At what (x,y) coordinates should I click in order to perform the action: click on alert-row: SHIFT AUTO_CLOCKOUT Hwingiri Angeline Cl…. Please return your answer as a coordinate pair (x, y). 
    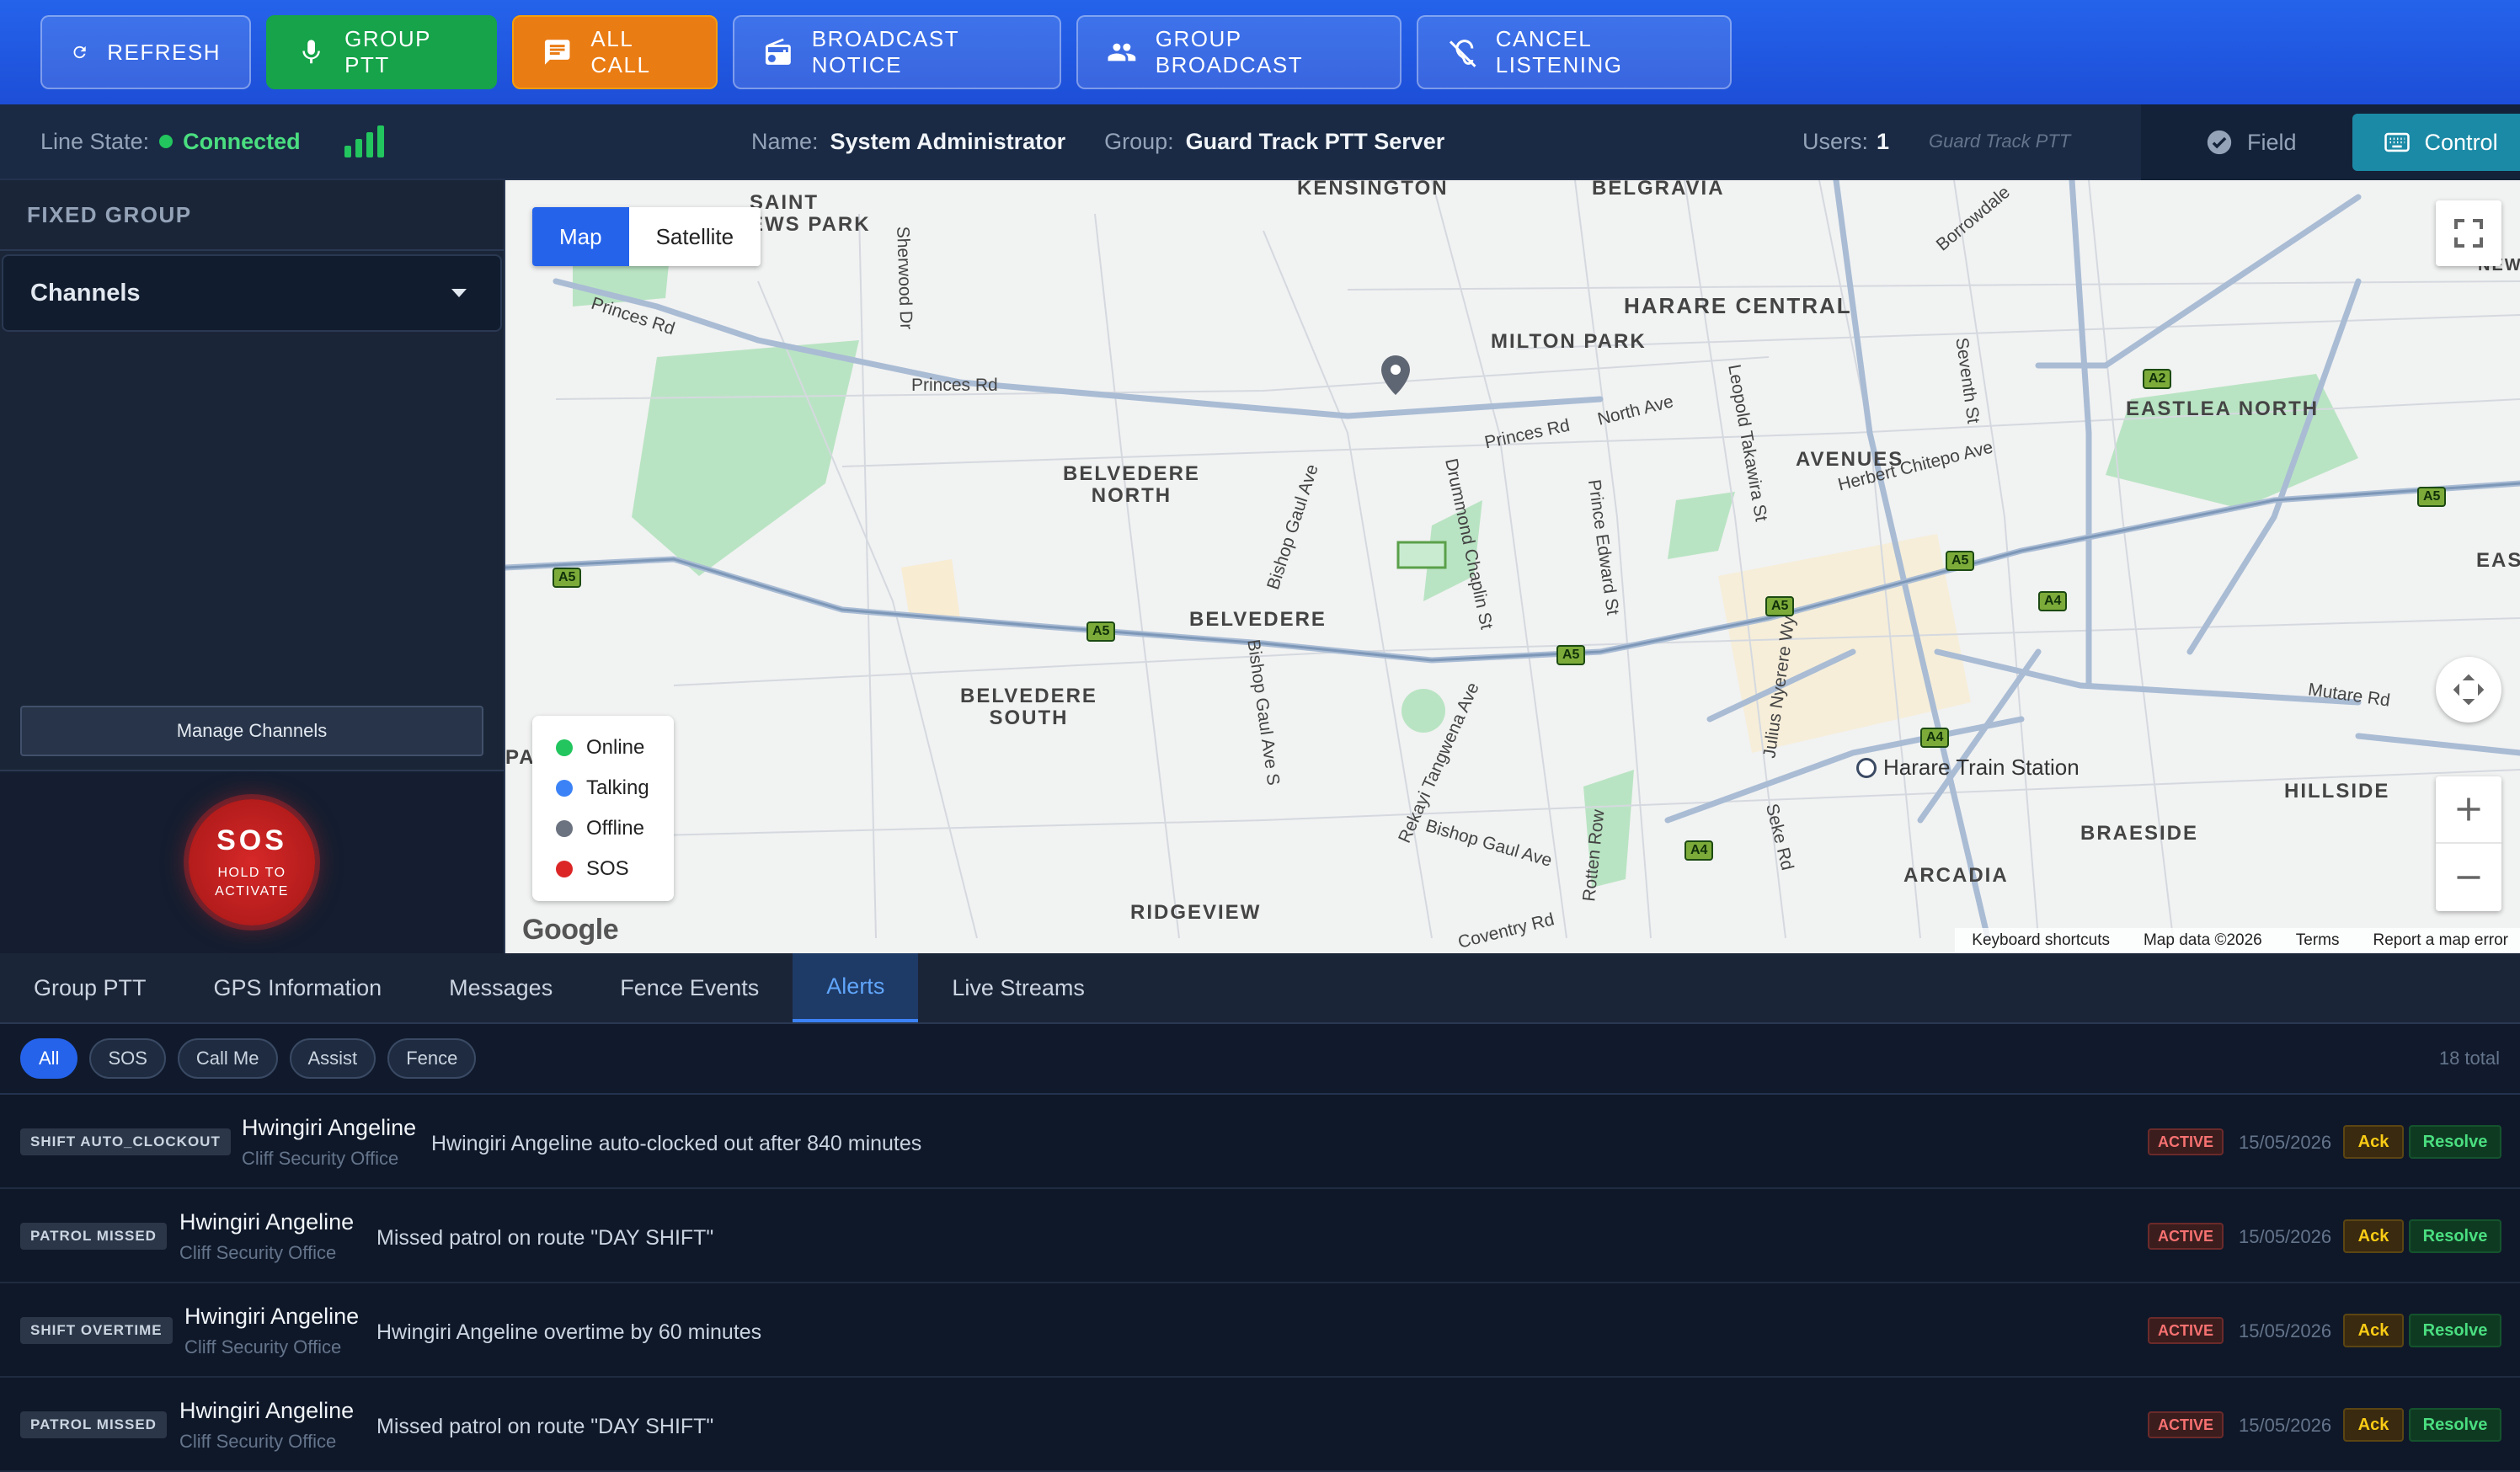
    Looking at the image, I should click on (1260, 1142).